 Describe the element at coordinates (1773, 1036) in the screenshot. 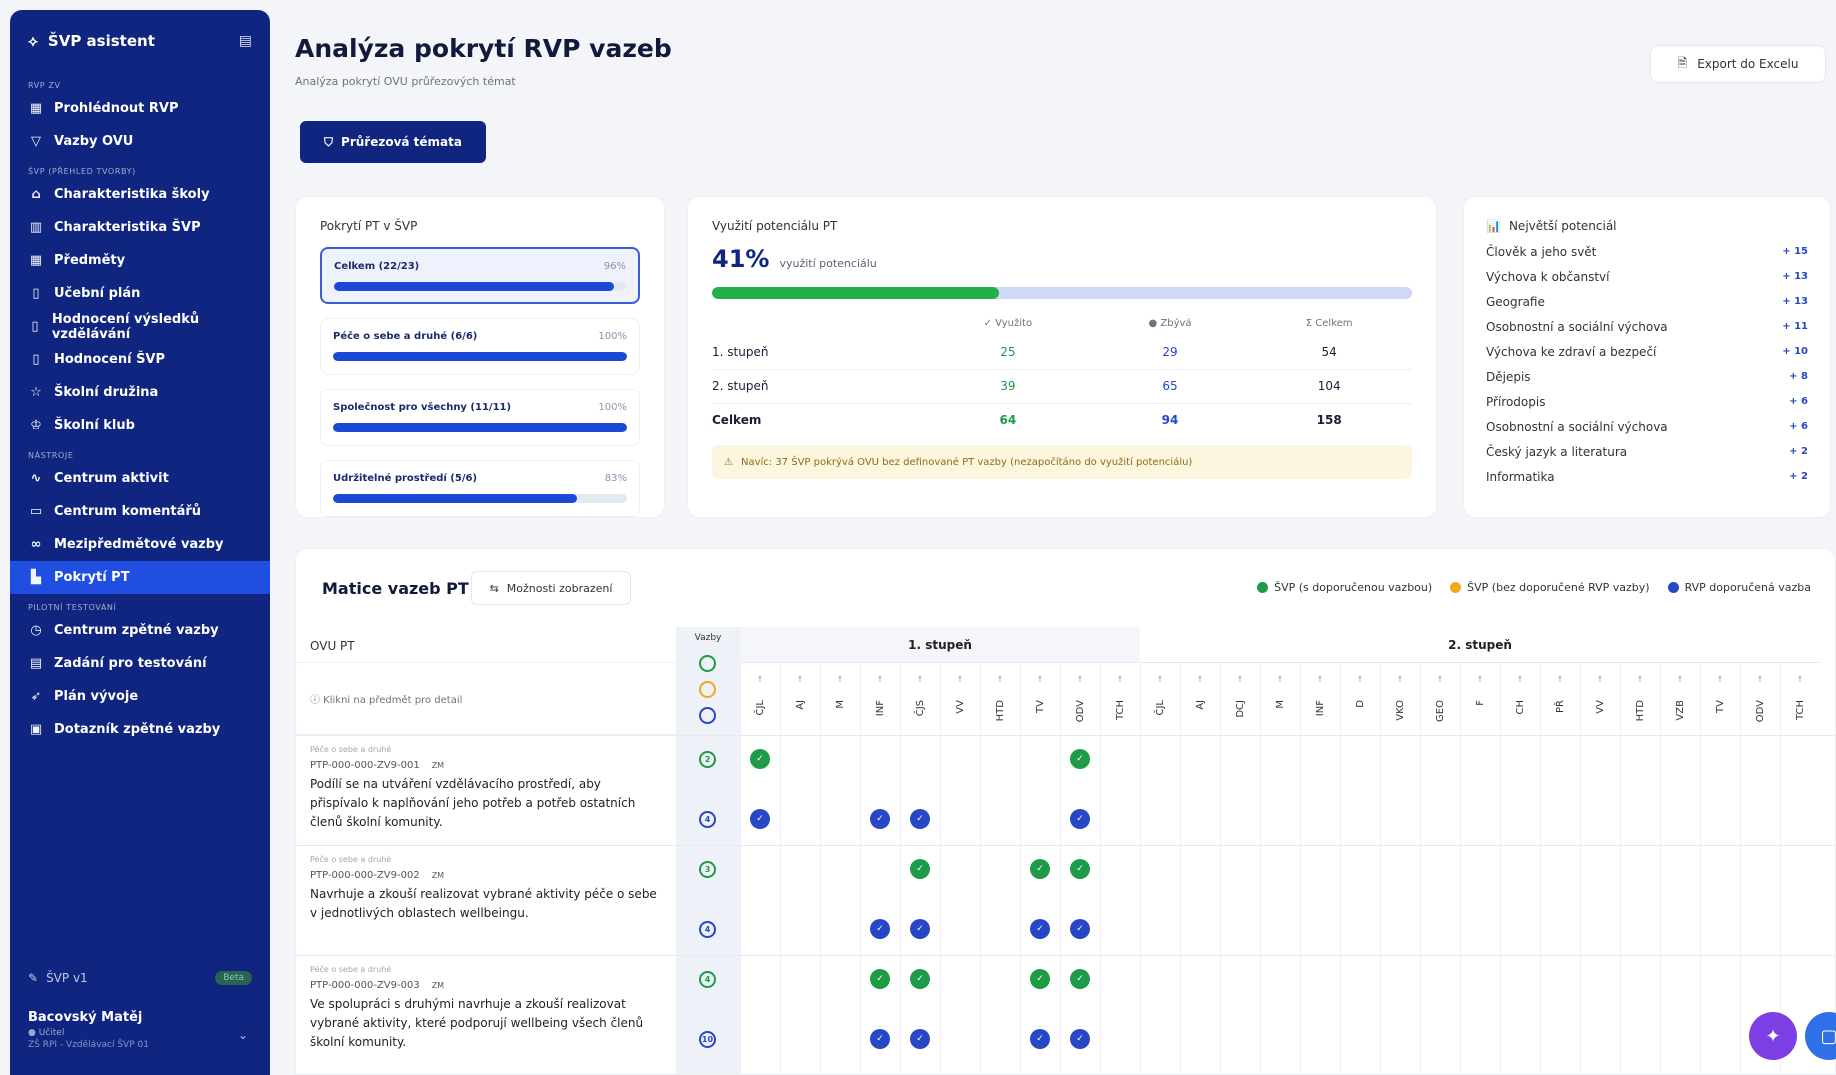

I see `magic-assistant-button: ✦` at that location.